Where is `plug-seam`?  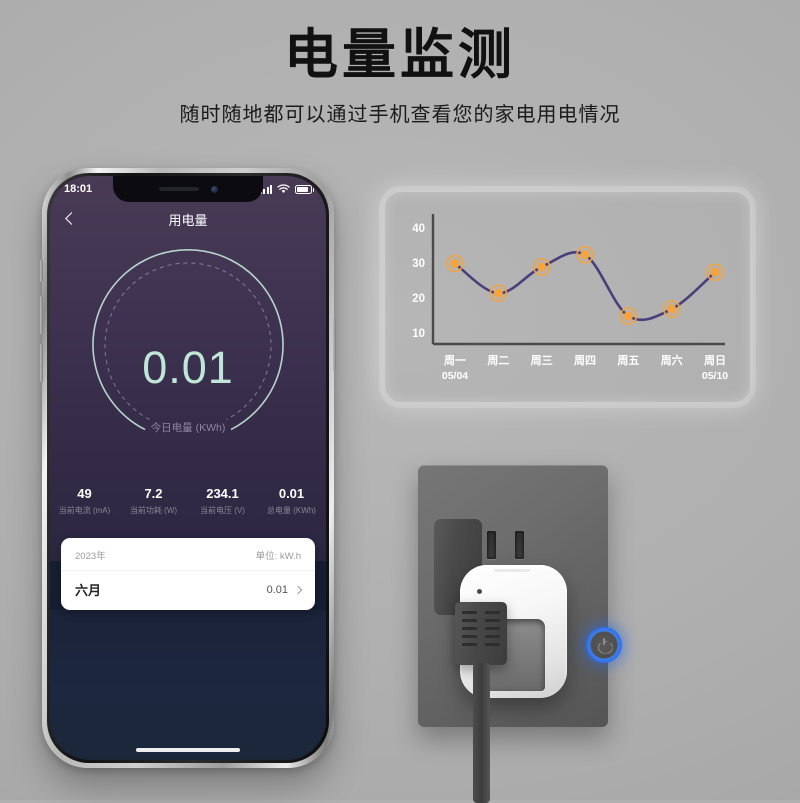
plug-seam is located at coordinates (512, 570).